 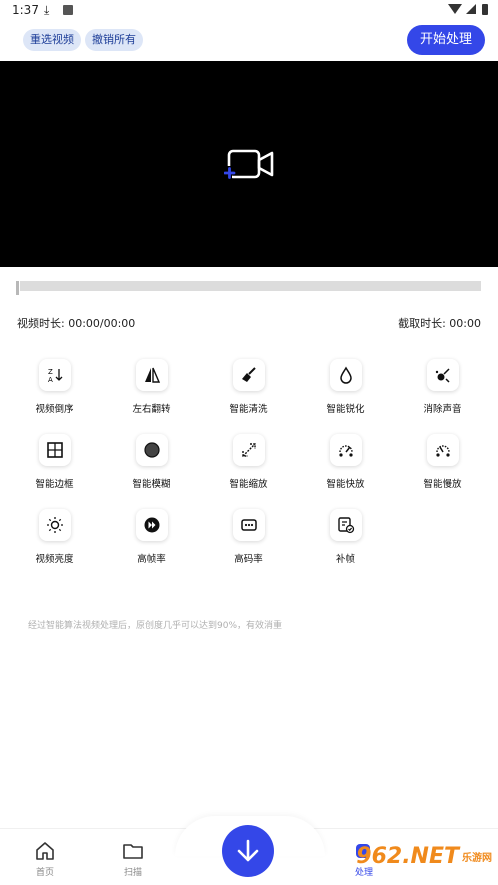 What do you see at coordinates (151, 525) in the screenshot?
I see `high-fps-icon` at bounding box center [151, 525].